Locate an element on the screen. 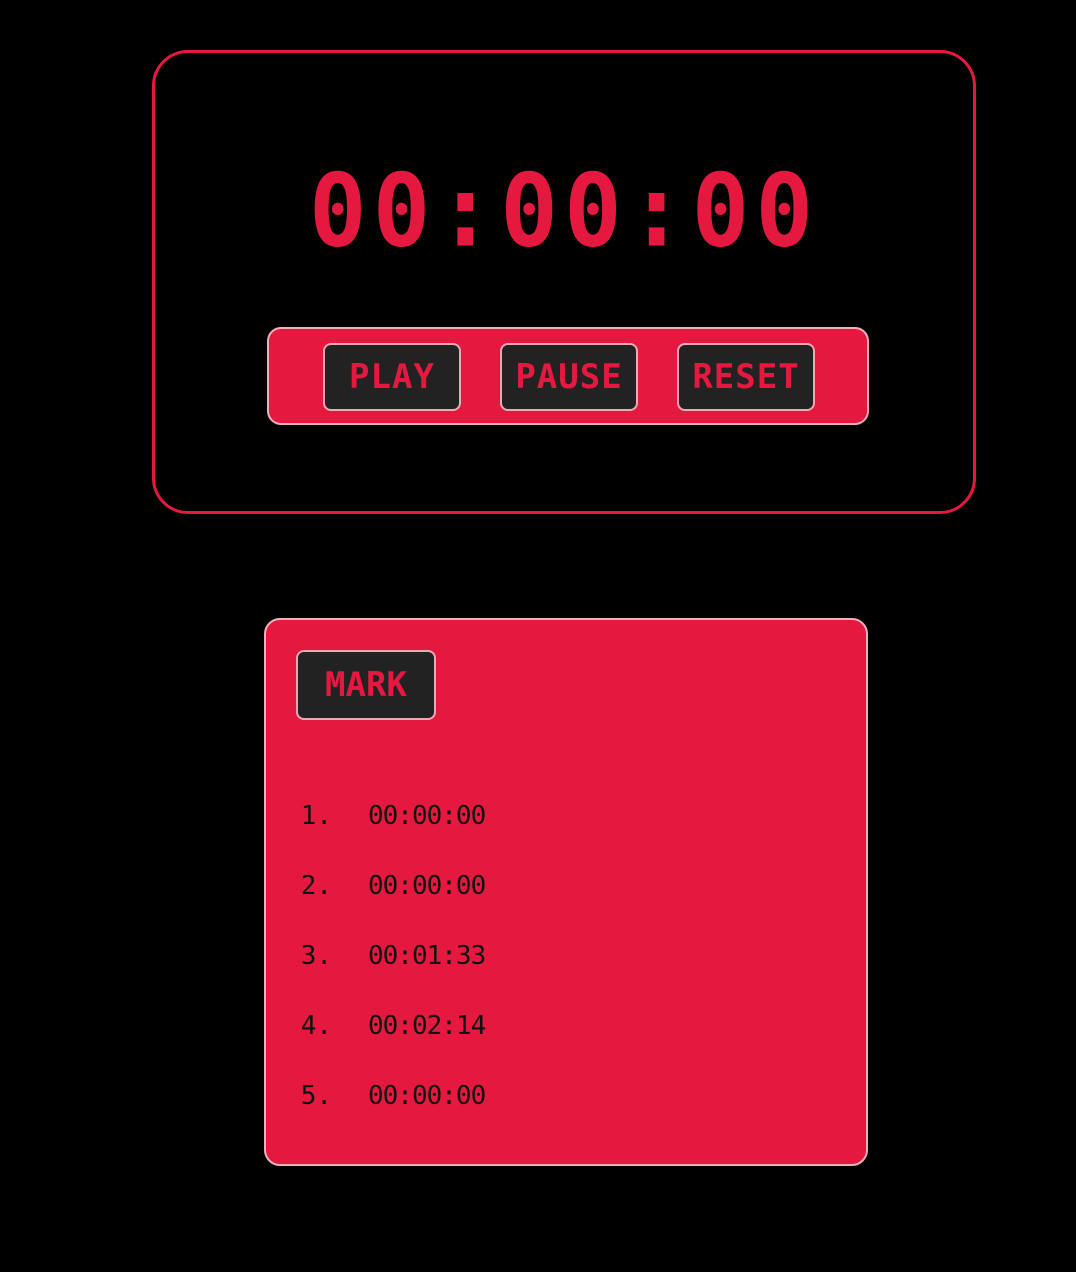 The width and height of the screenshot is (1076, 1272). lap-number: 1. is located at coordinates (316, 816).